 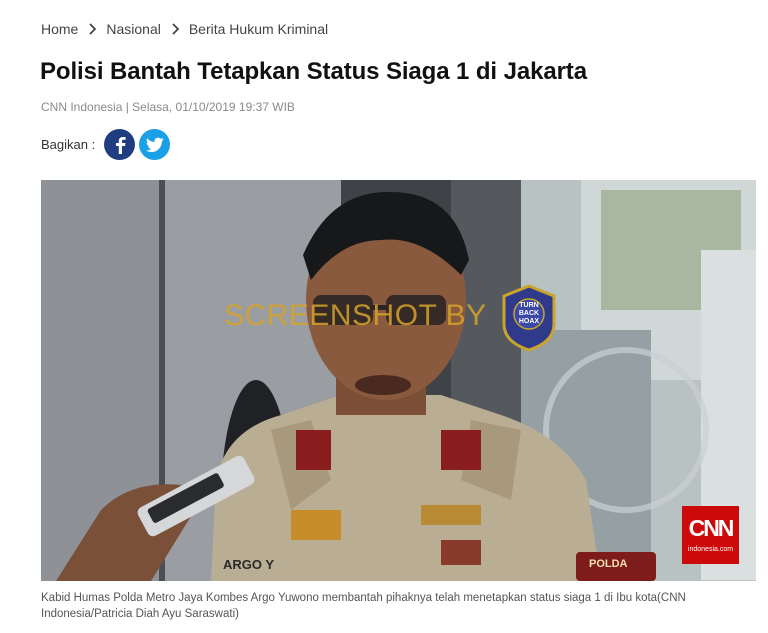 I want to click on facebook-share-button, so click(x=120, y=144).